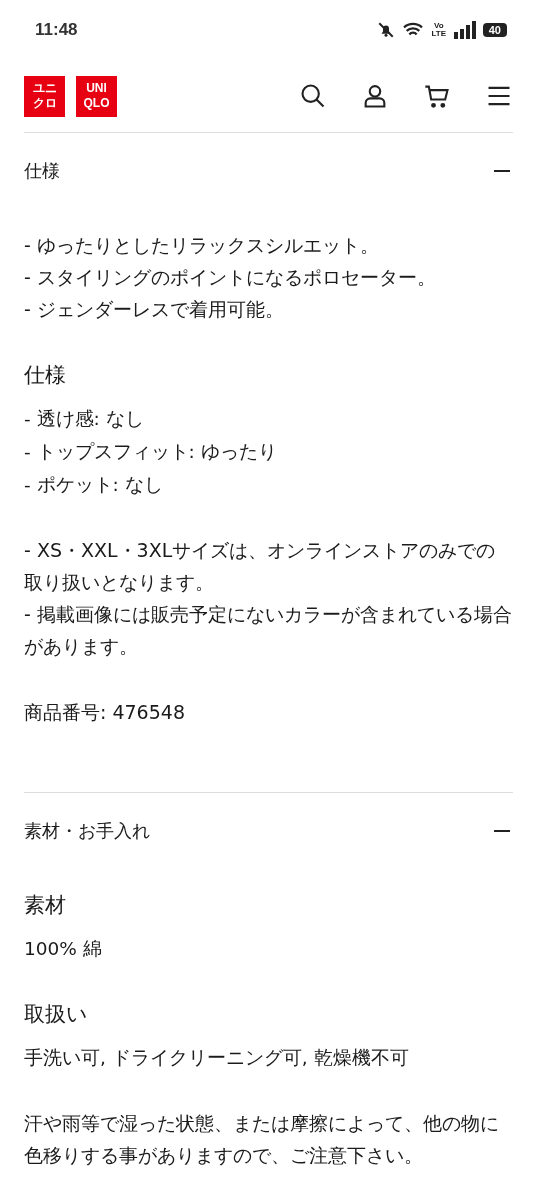  Describe the element at coordinates (151, 452) in the screenshot. I see `spec-line: - トップスフィット: ゆったり` at that location.